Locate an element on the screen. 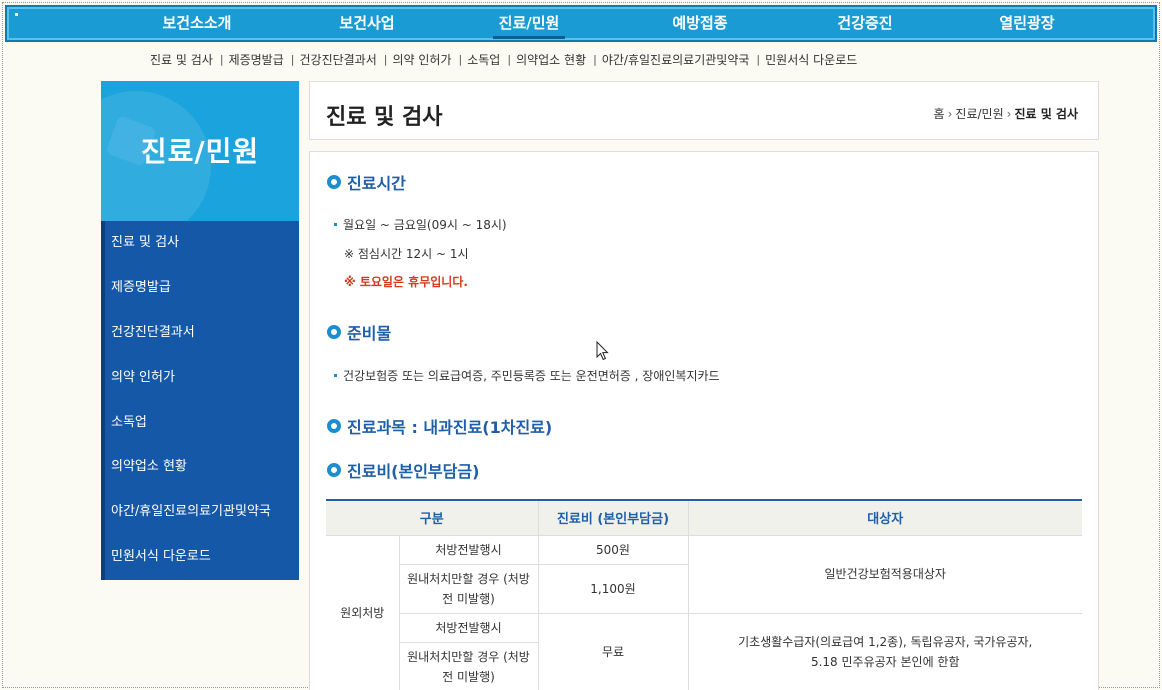 This screenshot has width=1162, height=690. mouse-pointer-icon is located at coordinates (602, 351).